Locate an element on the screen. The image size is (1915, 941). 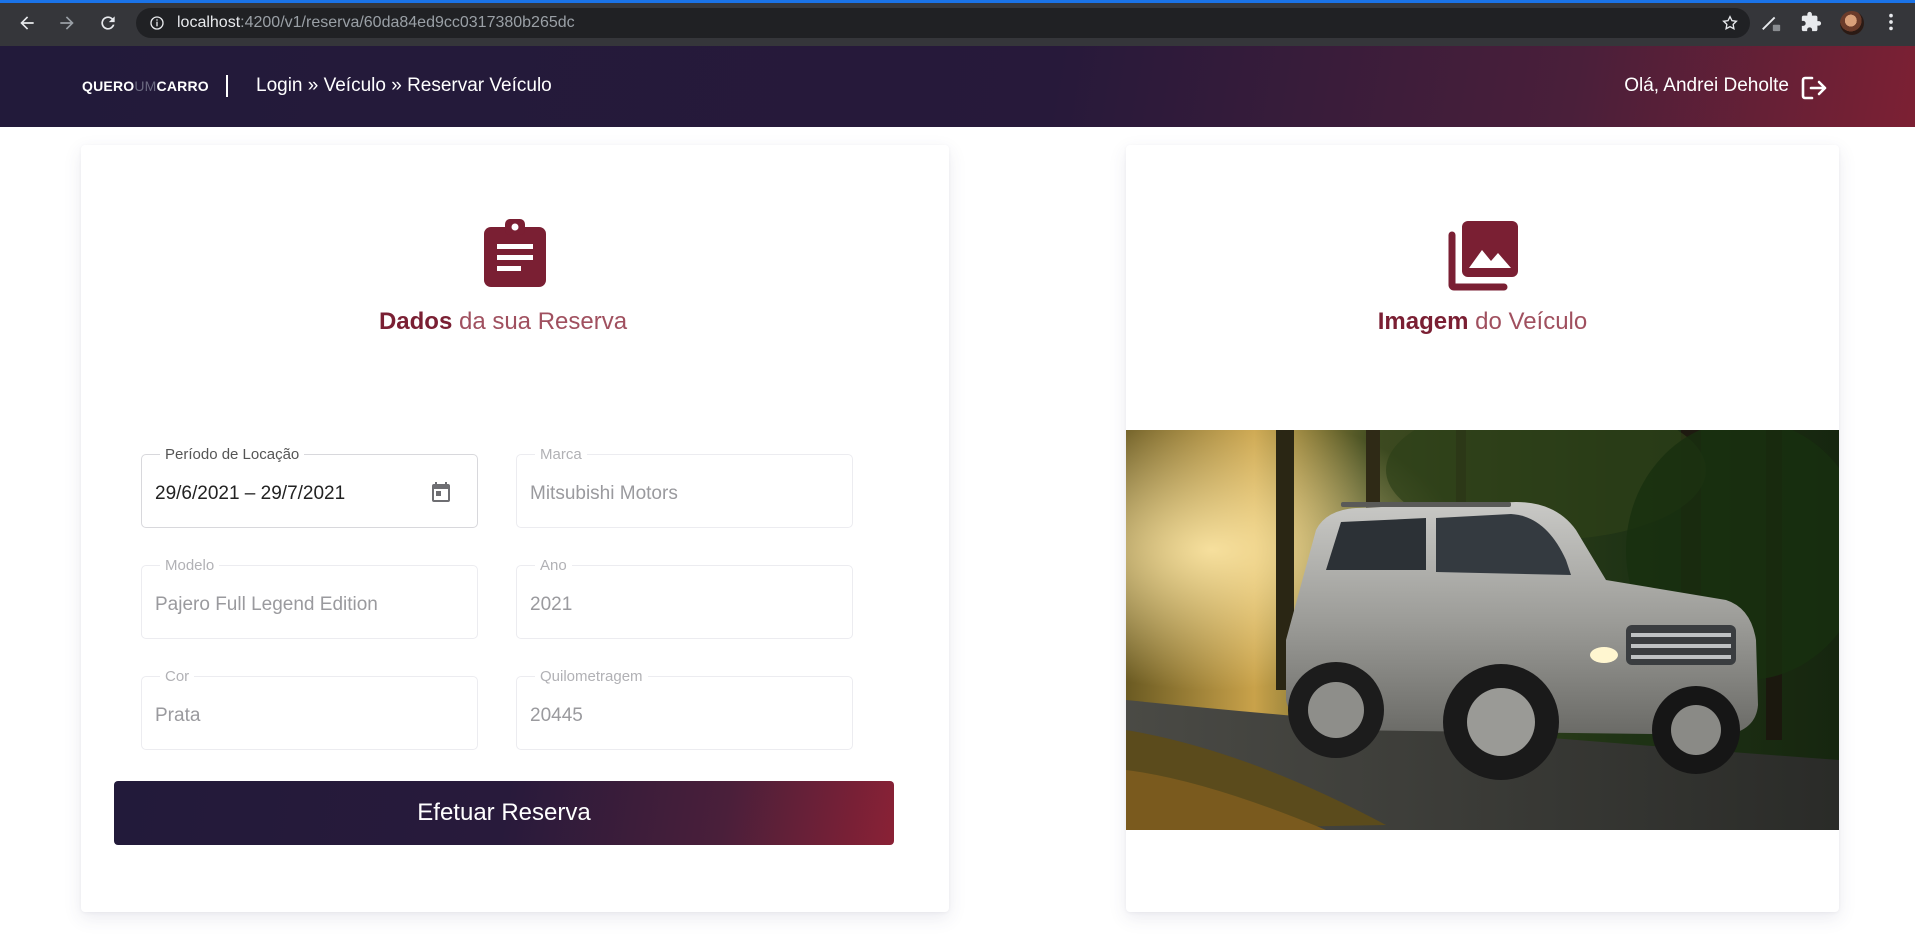
vehicle-image-title-strong: Imagem is located at coordinates (1423, 321).